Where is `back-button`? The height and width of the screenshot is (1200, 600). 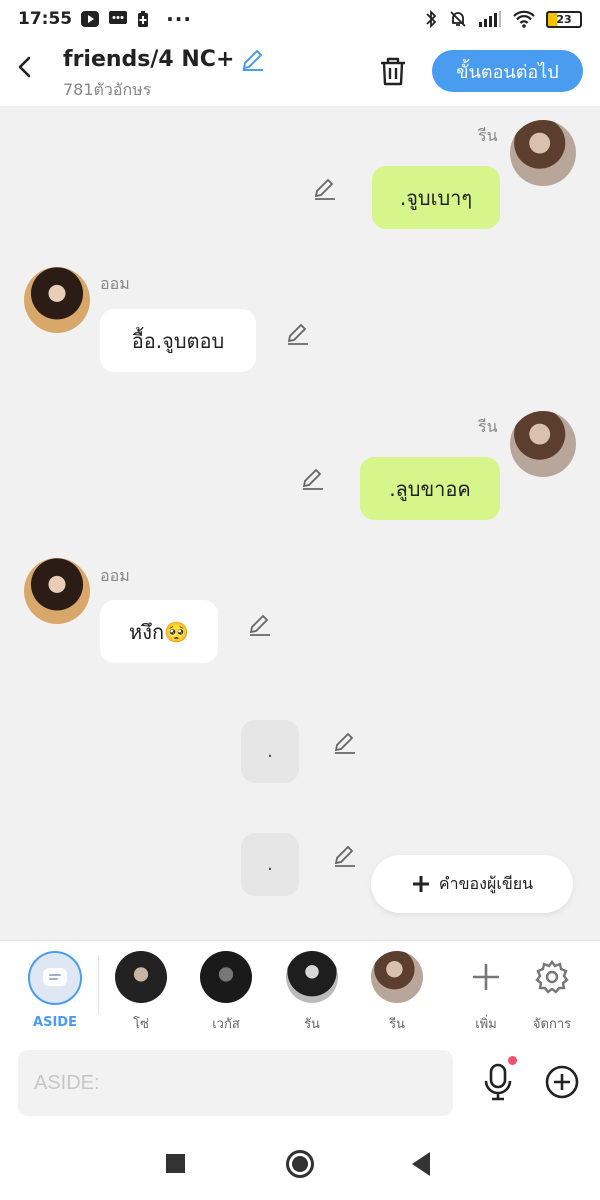
back-button is located at coordinates (25, 67).